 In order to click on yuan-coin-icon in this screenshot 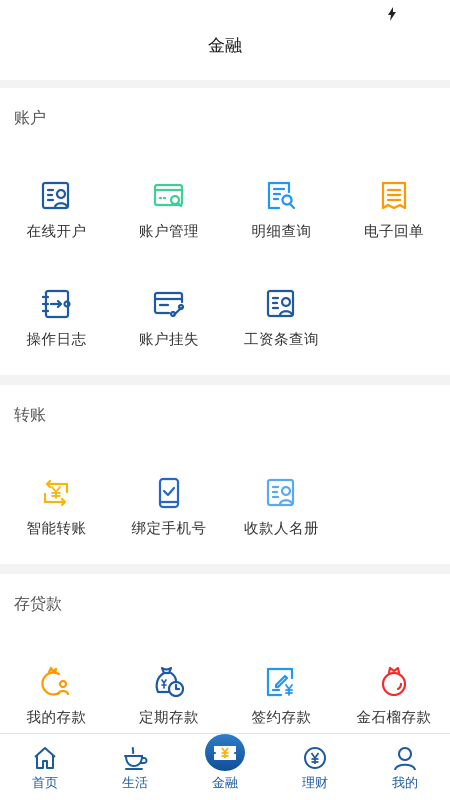, I will do `click(315, 758)`.